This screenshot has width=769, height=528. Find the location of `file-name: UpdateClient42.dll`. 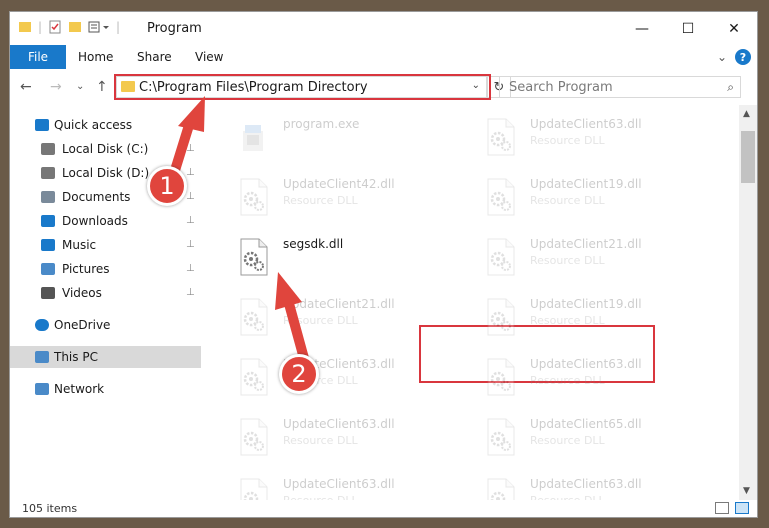

file-name: UpdateClient42.dll is located at coordinates (339, 184).